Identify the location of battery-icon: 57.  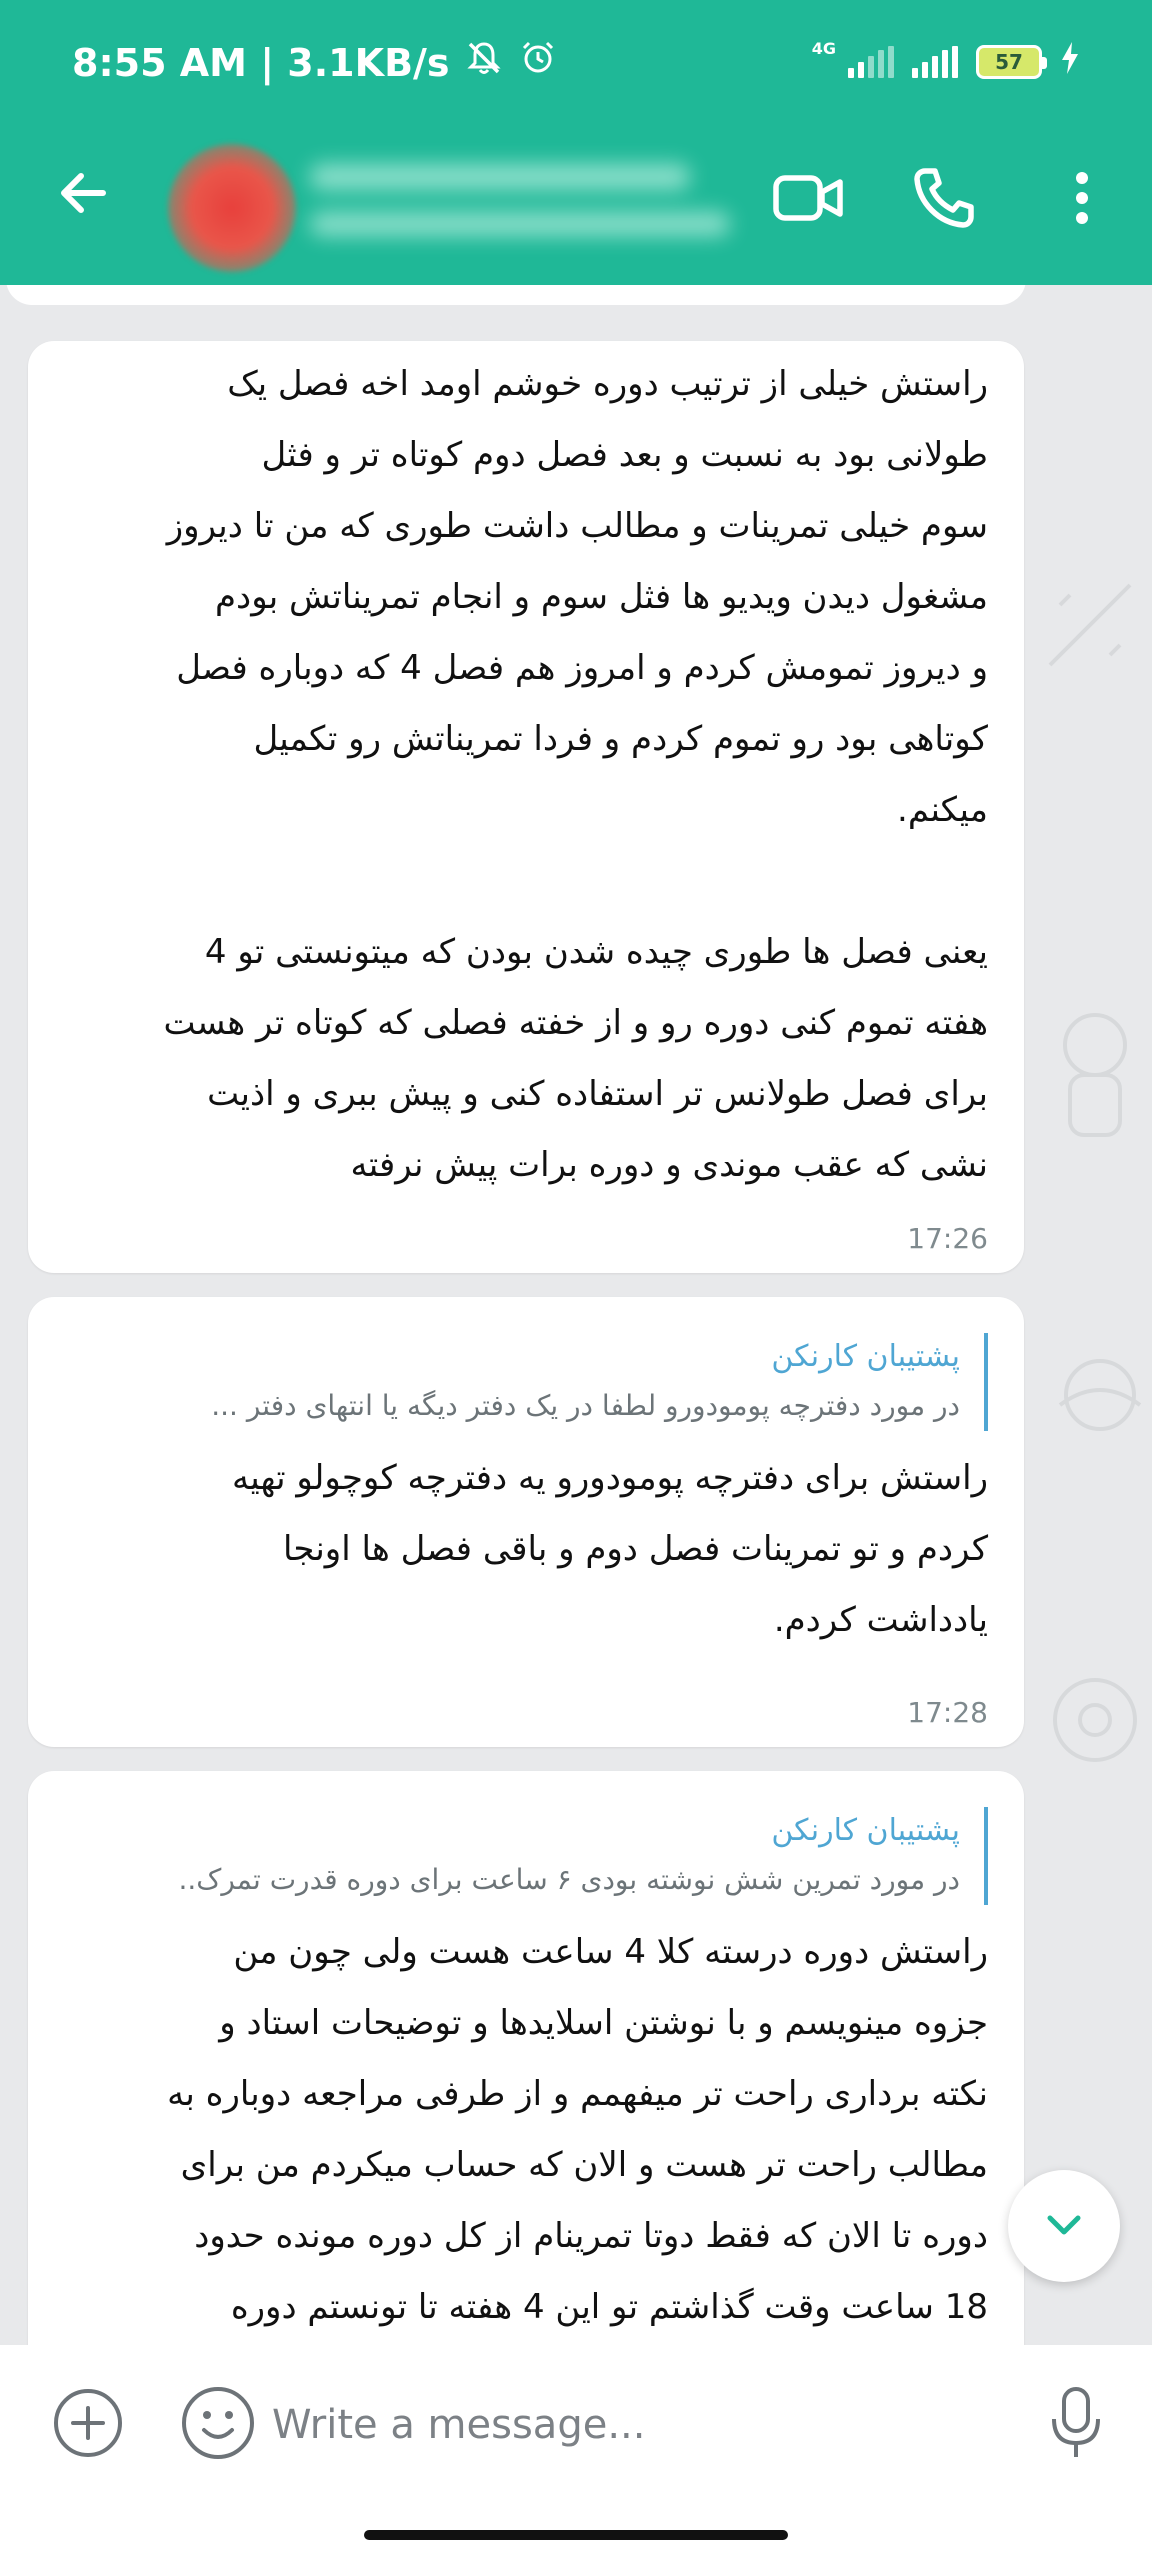
(1011, 62).